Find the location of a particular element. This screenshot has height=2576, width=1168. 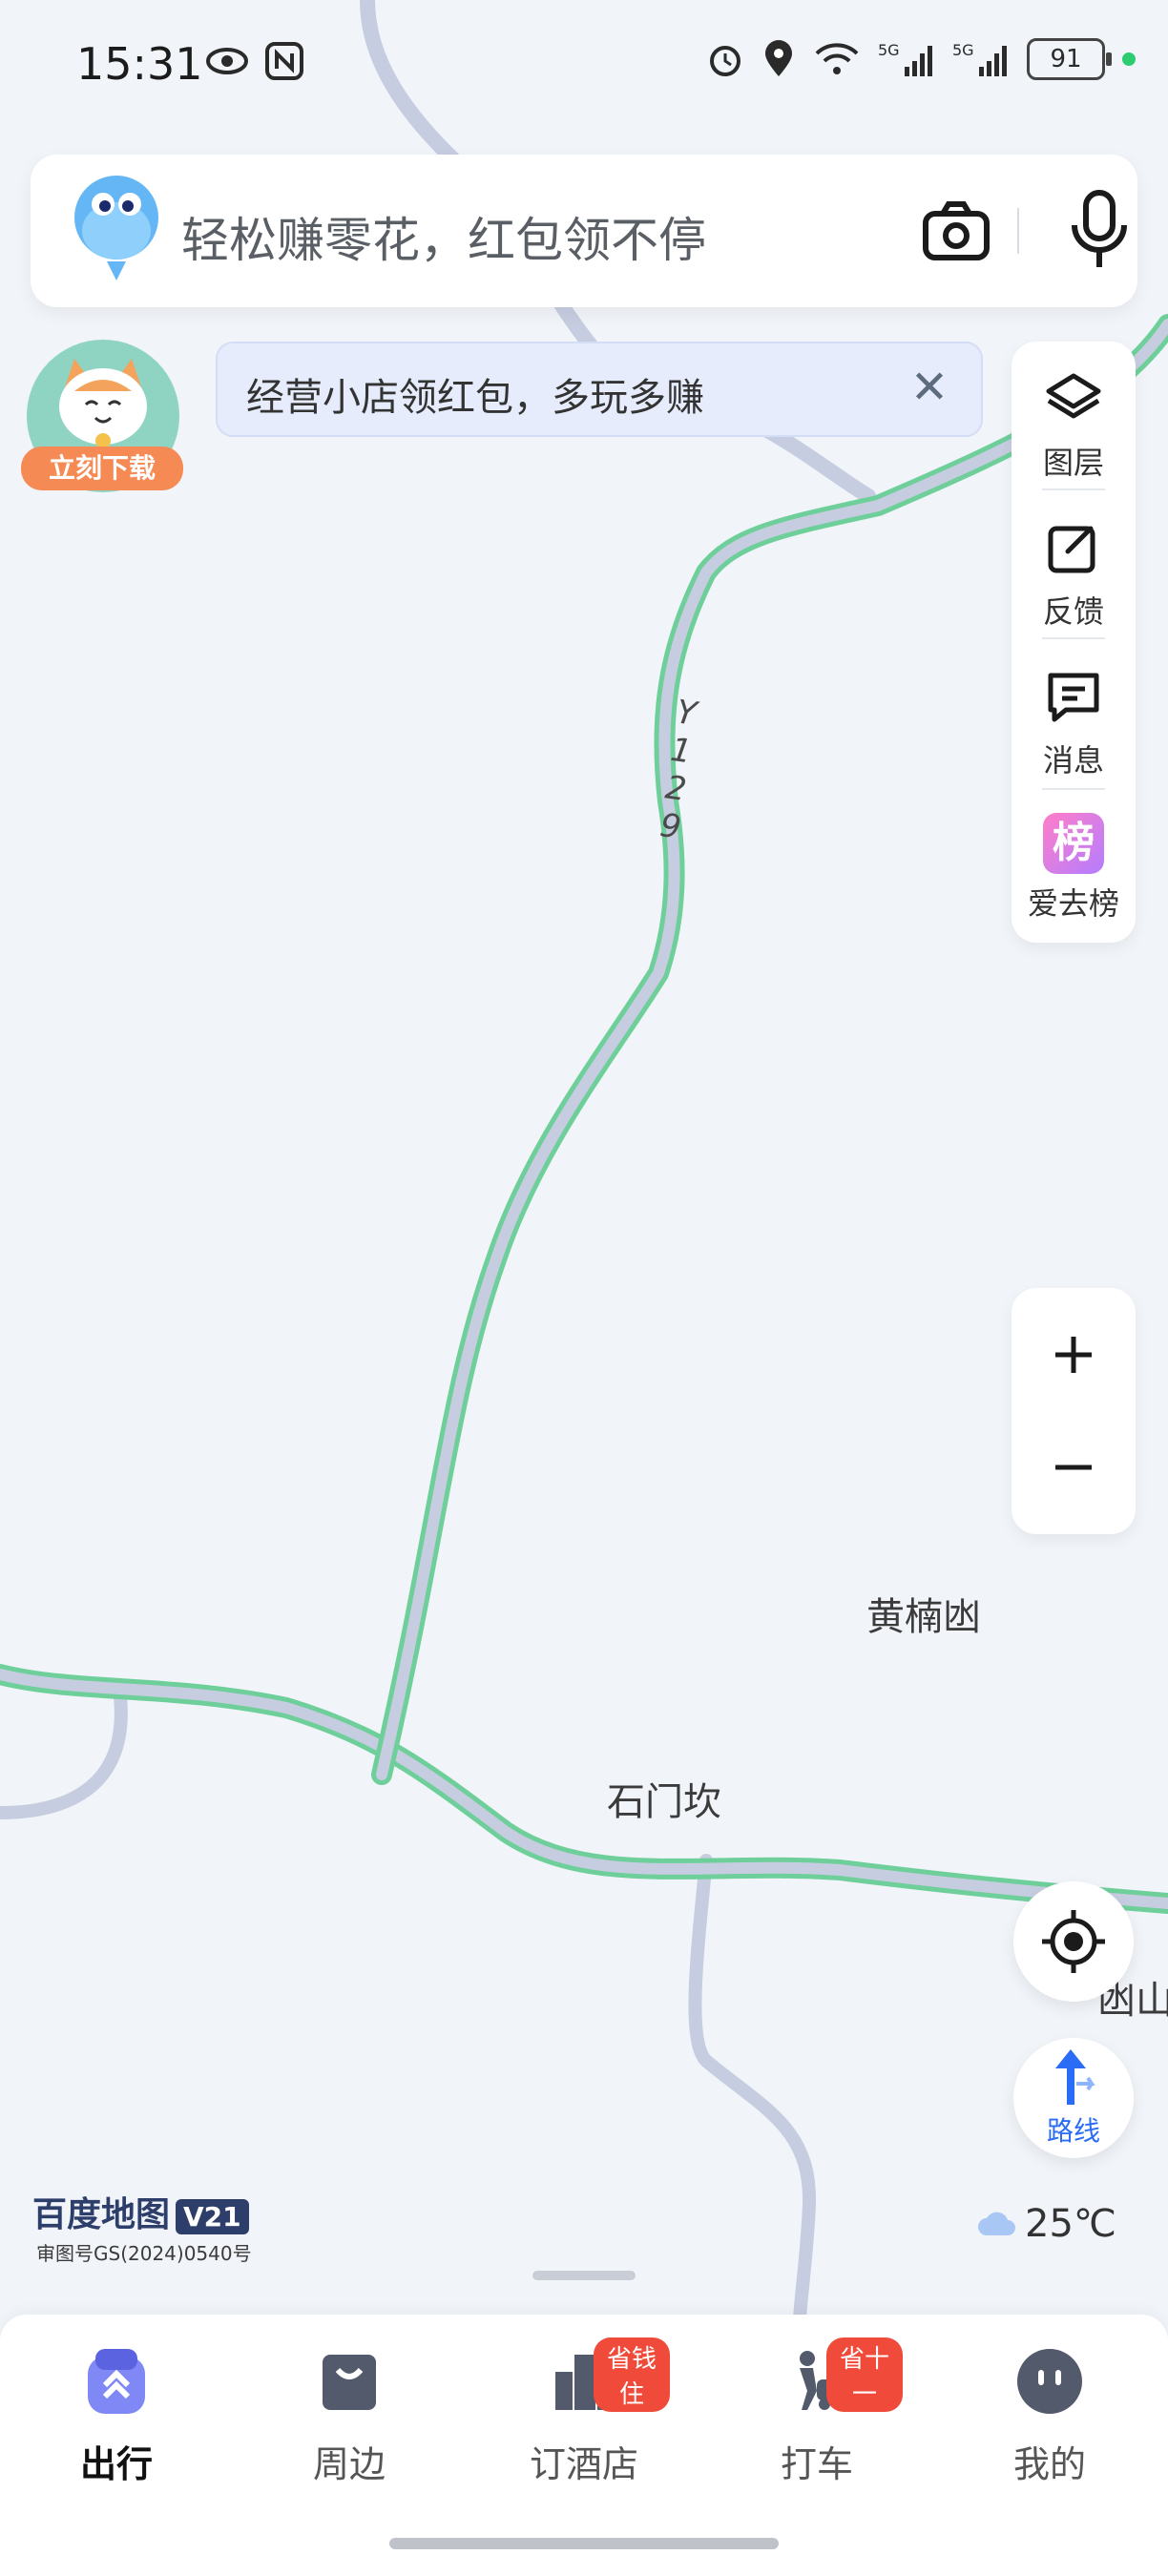

route-arrow-icon is located at coordinates (1075, 2077).